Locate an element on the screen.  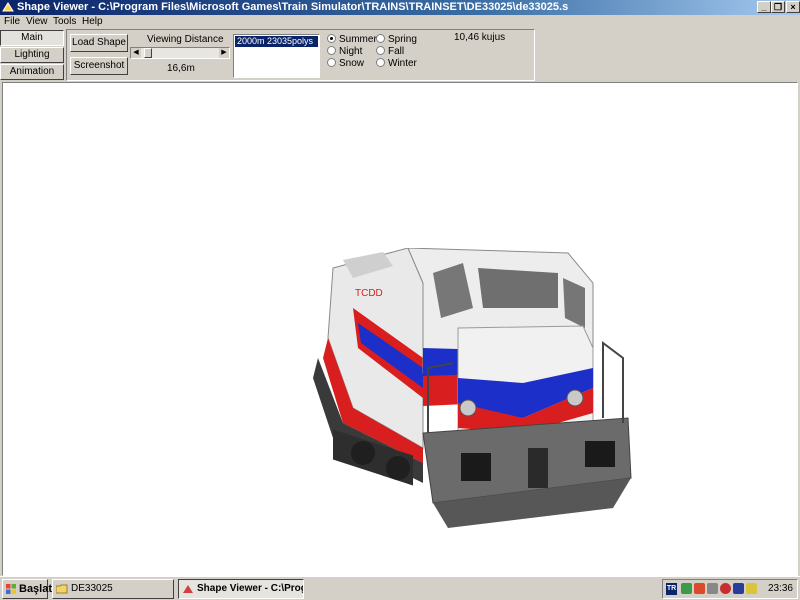
season-radio-snow: Snow is located at coordinates (345, 63).